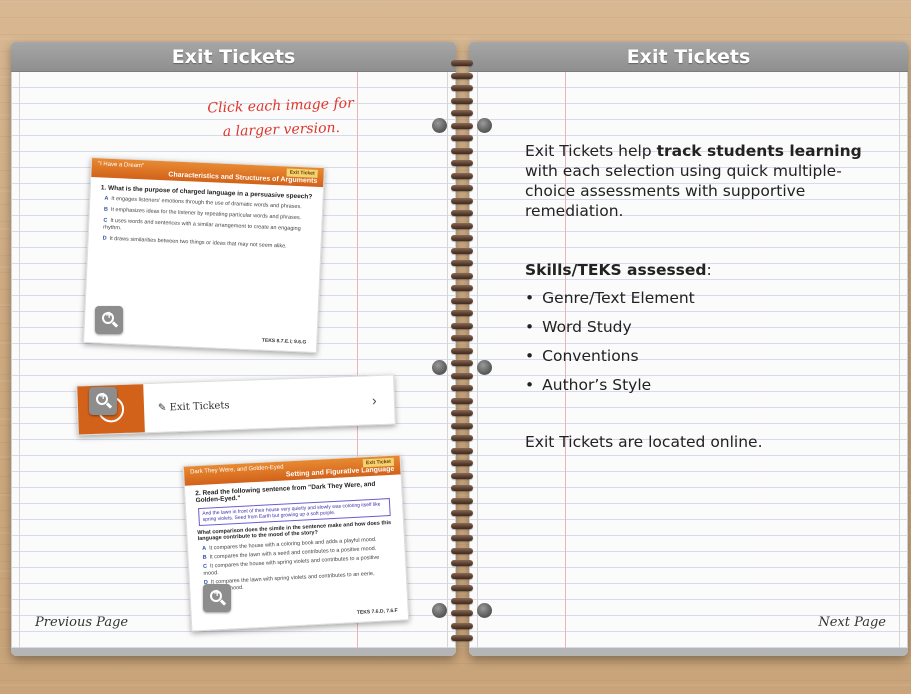 This screenshot has width=911, height=694. I want to click on thumb2-option-letter: C, so click(205, 566).